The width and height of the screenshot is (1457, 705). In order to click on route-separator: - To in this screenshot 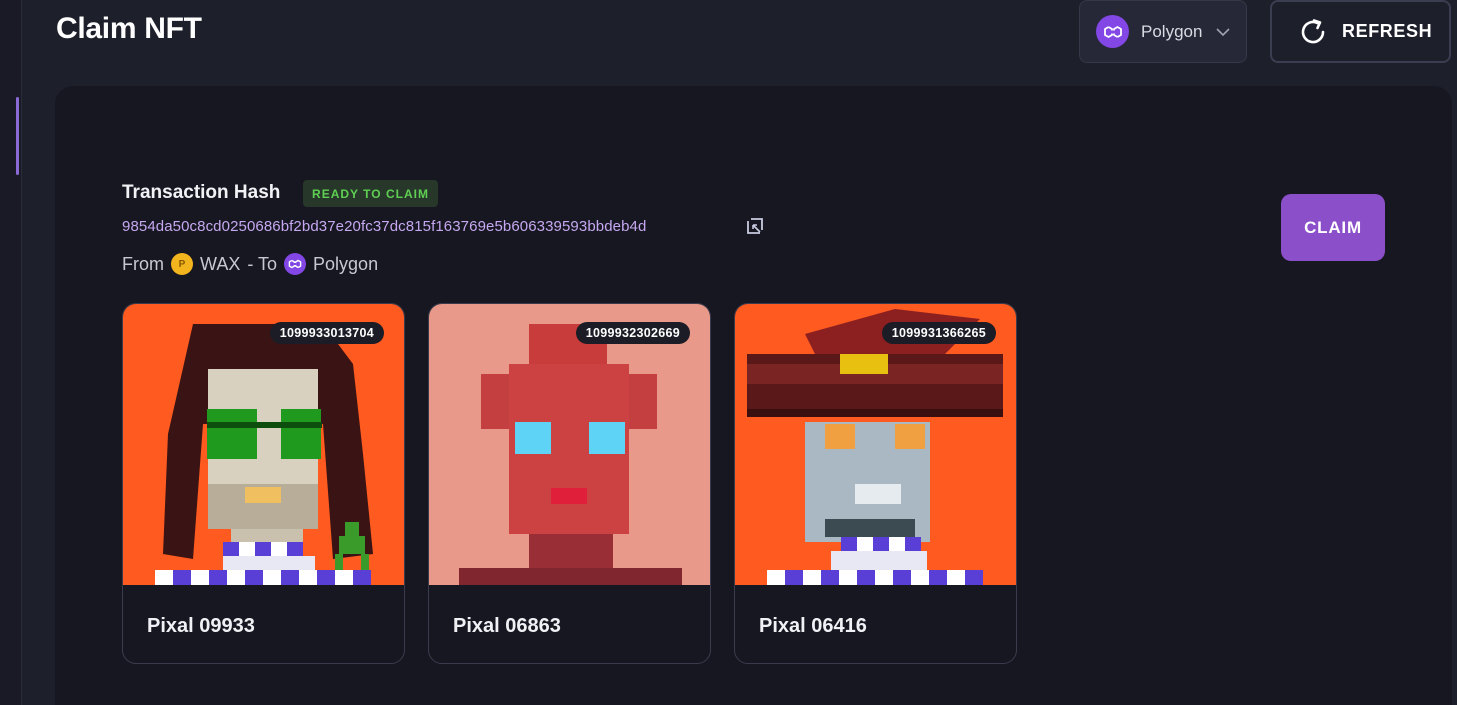, I will do `click(262, 263)`.